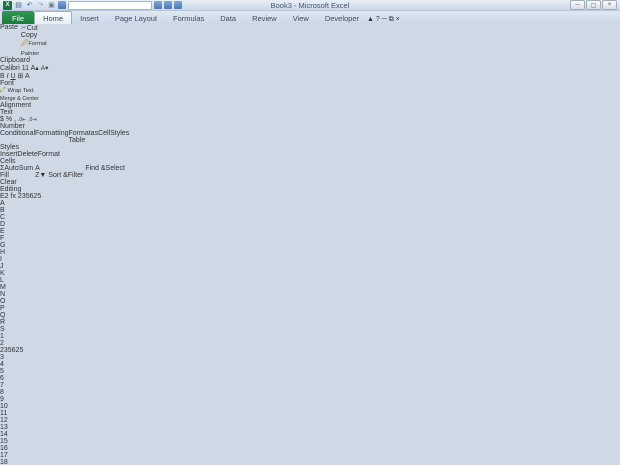 This screenshot has width=620, height=465. I want to click on format-painter-button: 🖉Format Painter, so click(41, 48).